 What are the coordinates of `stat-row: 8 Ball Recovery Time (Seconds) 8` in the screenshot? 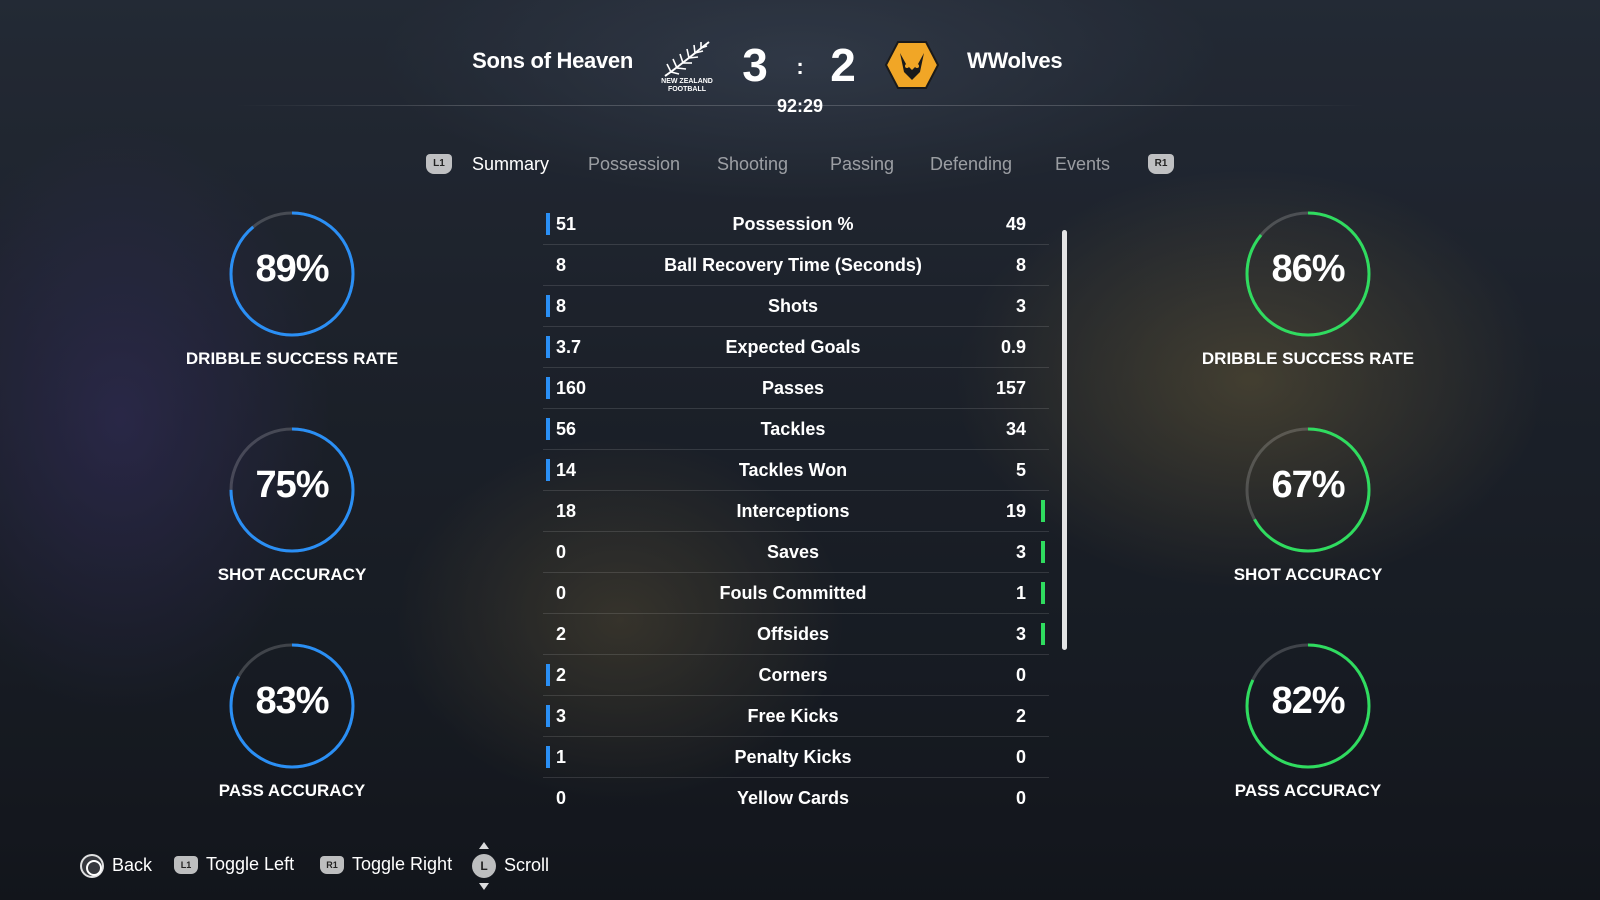 It's located at (796, 266).